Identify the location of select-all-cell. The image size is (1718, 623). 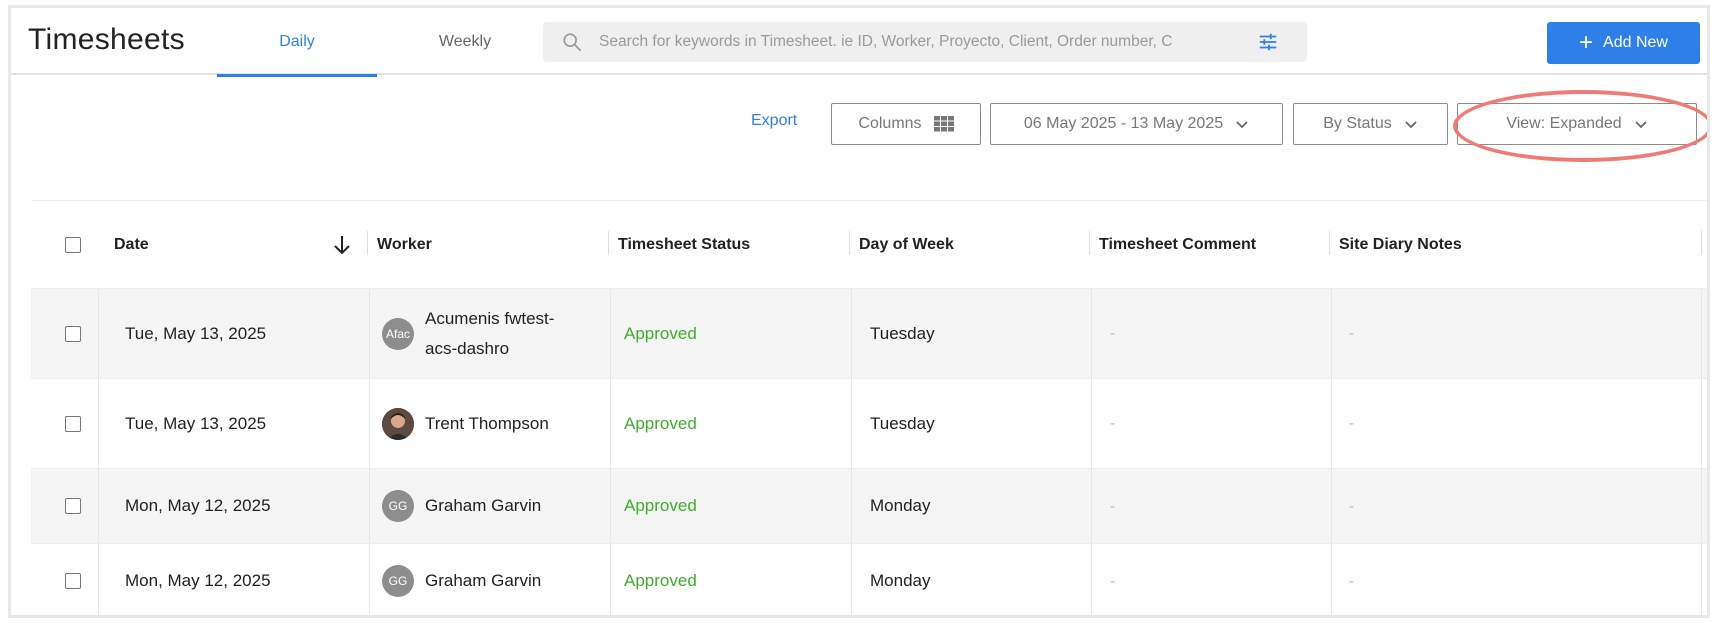
(73, 245).